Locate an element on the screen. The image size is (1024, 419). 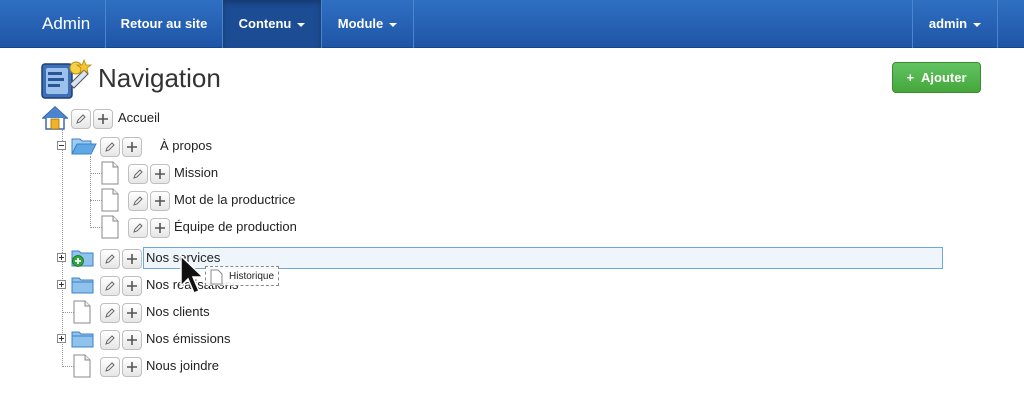
user-menu-label: admin is located at coordinates (948, 23).